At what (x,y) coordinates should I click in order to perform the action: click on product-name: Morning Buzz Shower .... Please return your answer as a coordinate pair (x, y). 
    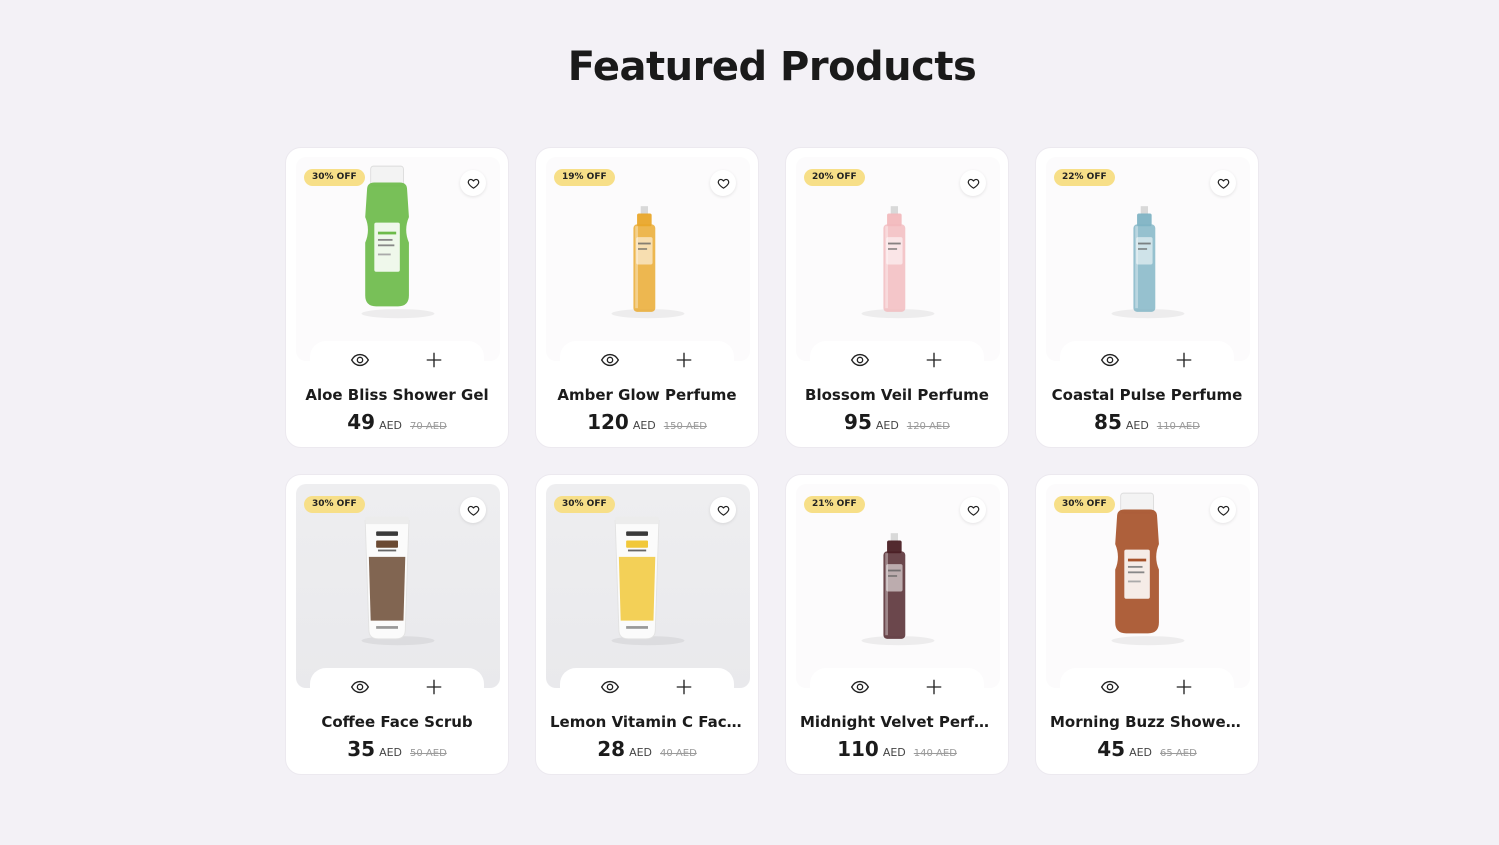
    Looking at the image, I should click on (1147, 722).